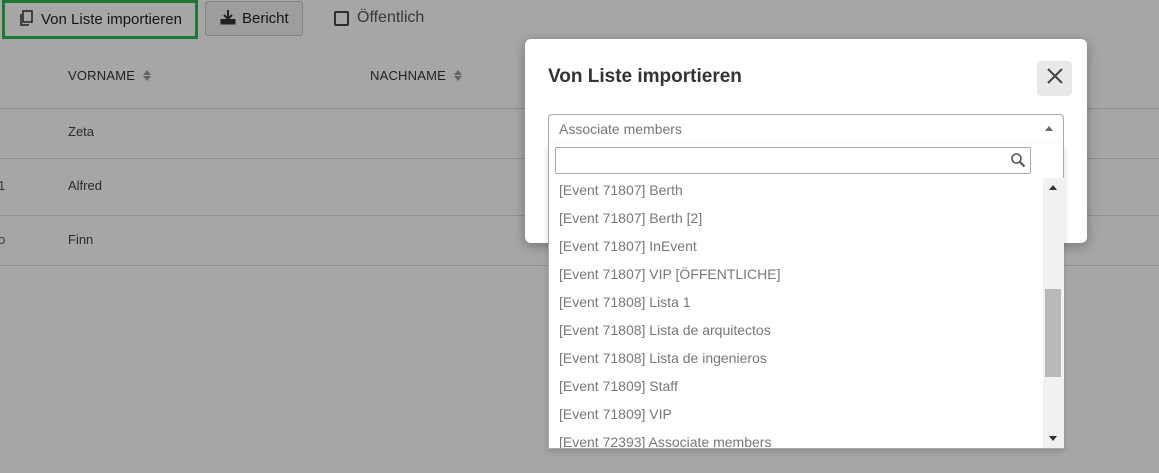  Describe the element at coordinates (615, 414) in the screenshot. I see `select-option: [Event 71809] VIP` at that location.